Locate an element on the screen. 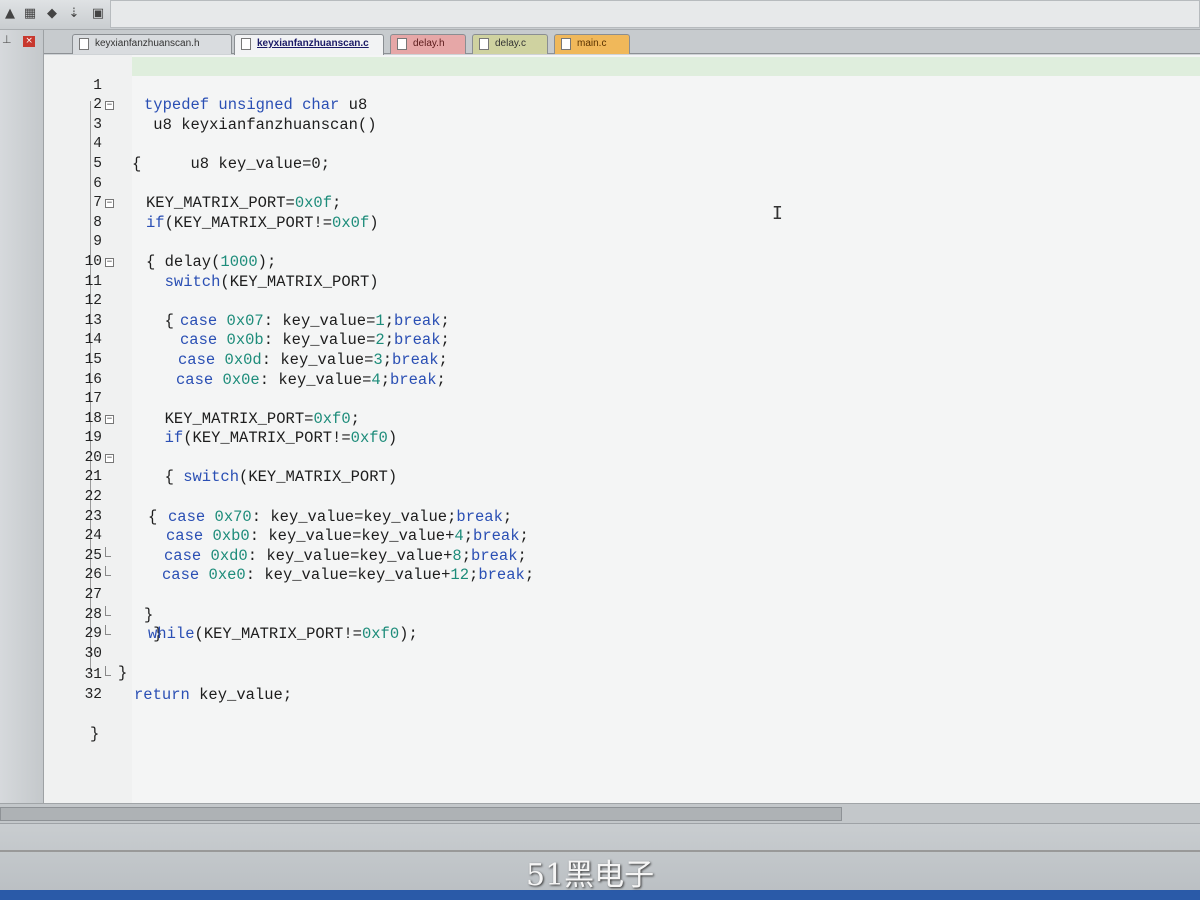 The width and height of the screenshot is (1200, 900). code-line: 30 is located at coordinates (622, 643).